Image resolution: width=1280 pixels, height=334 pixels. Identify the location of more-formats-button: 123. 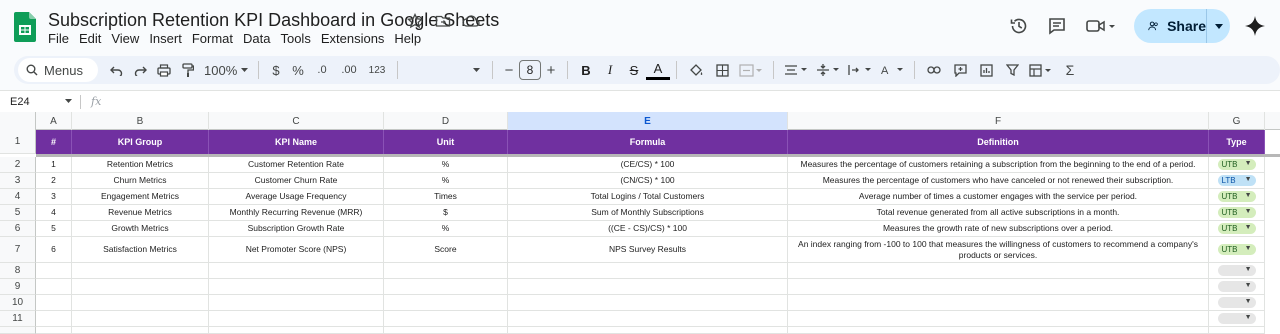
(377, 70).